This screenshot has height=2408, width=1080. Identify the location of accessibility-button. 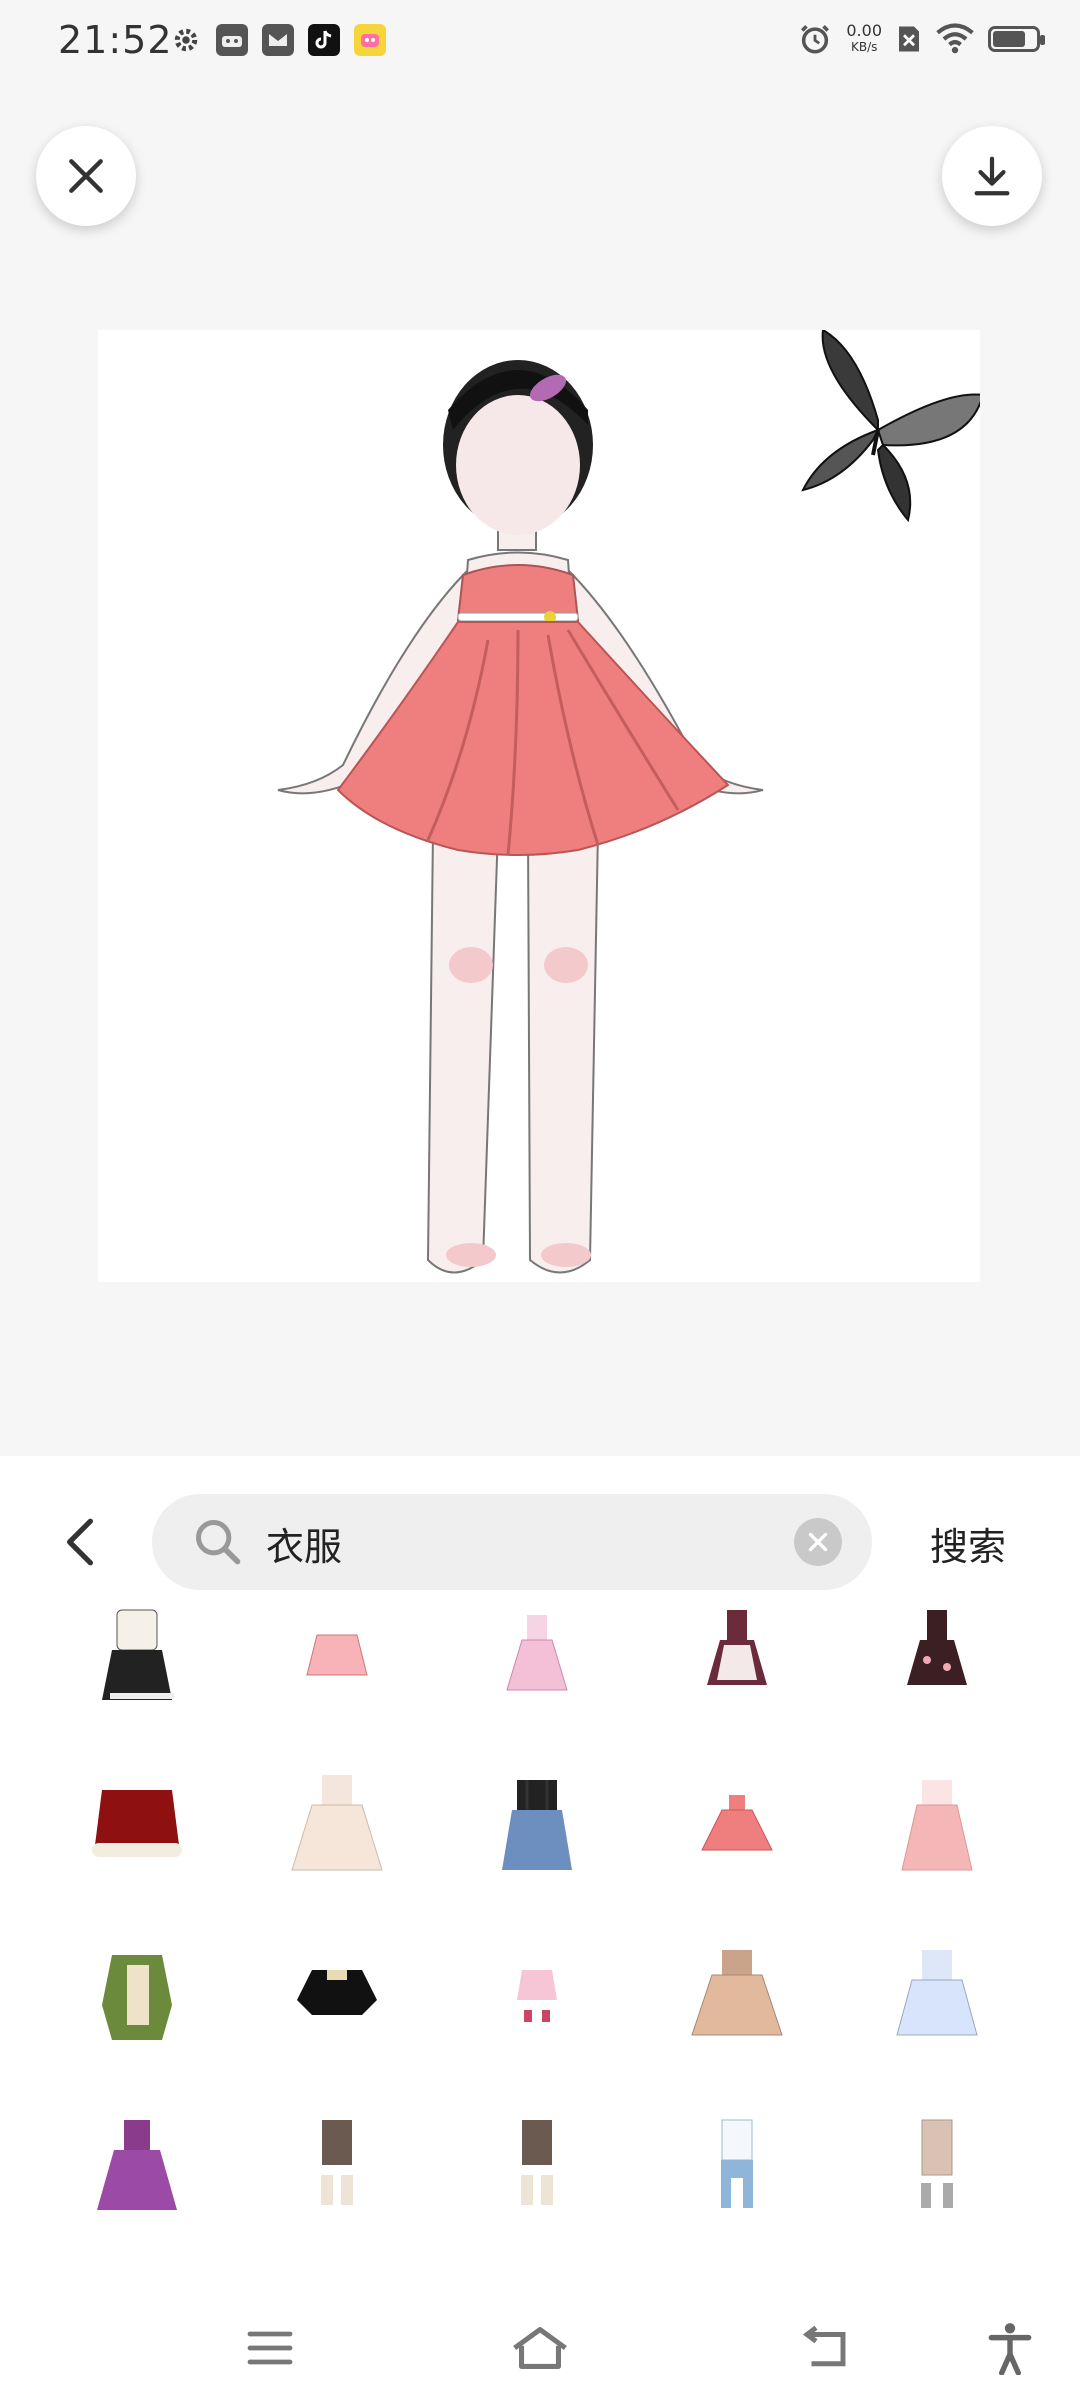
(1010, 2348).